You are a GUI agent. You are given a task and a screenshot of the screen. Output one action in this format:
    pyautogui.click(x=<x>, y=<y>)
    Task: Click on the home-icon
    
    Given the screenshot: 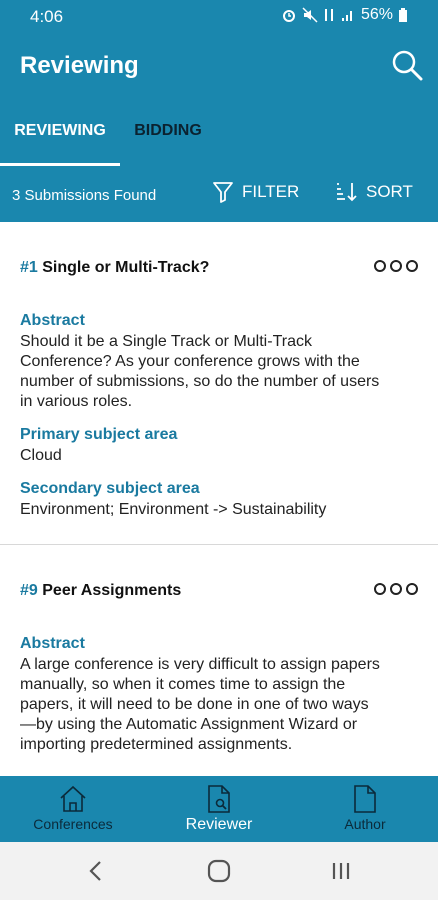 What is the action you would take?
    pyautogui.click(x=73, y=798)
    